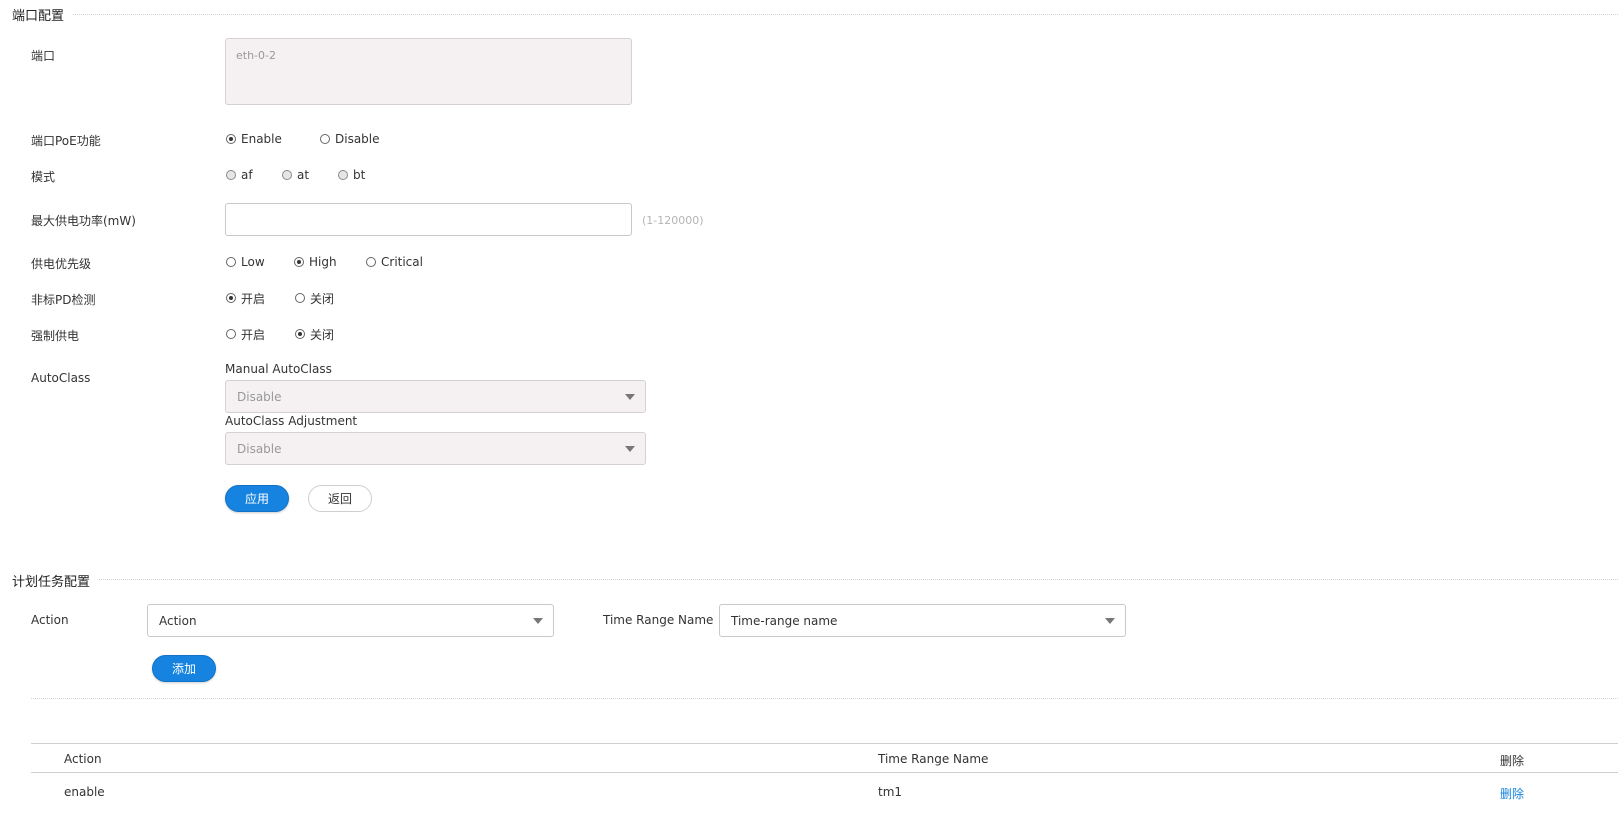  I want to click on table-header: Action Time Range Name 删除, so click(824, 758).